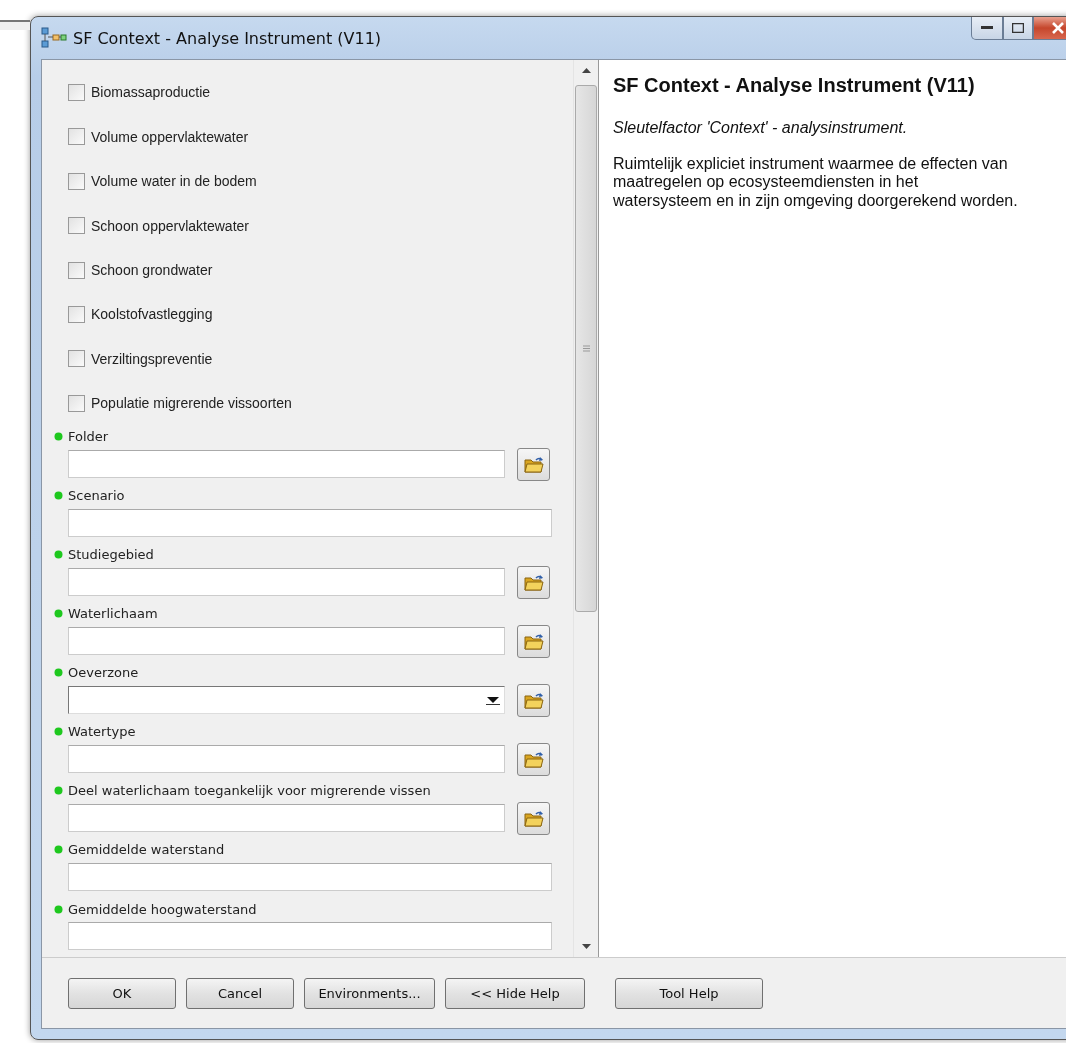  What do you see at coordinates (151, 92) in the screenshot?
I see `checkbox-label: Biomassaproductie` at bounding box center [151, 92].